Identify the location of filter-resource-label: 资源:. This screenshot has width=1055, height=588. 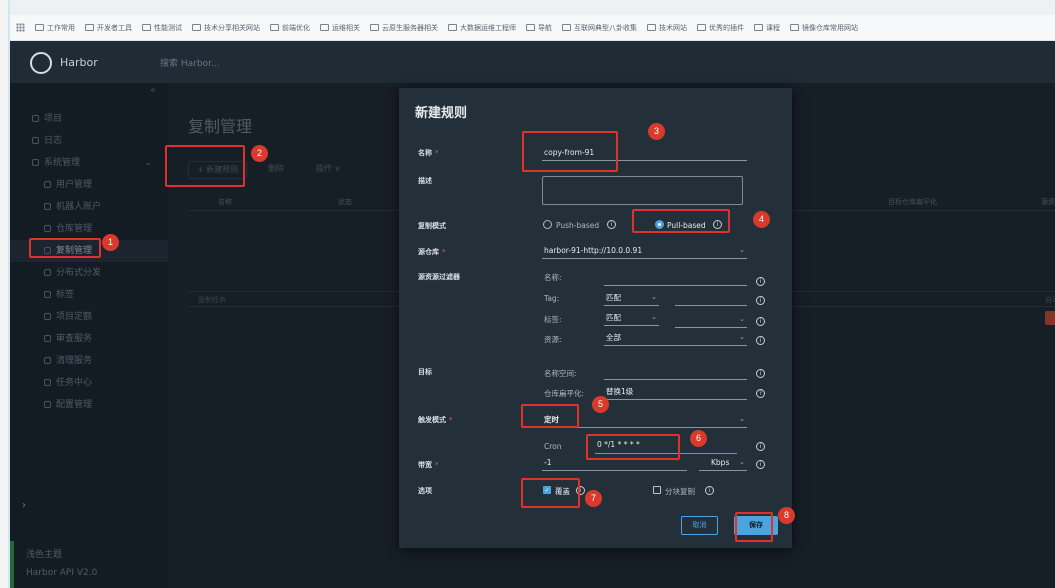
(553, 339).